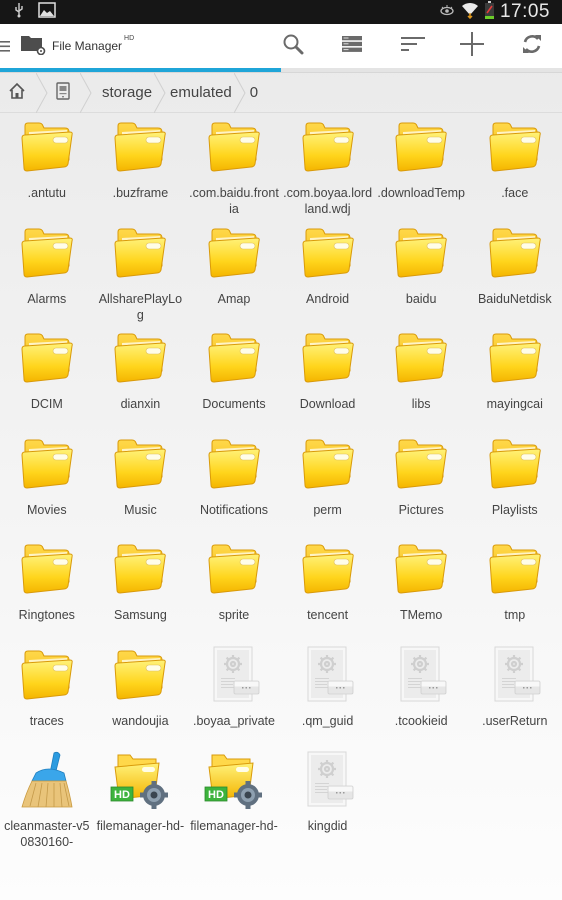 The width and height of the screenshot is (562, 900). What do you see at coordinates (524, 11) in the screenshot?
I see `clock: 17:05` at bounding box center [524, 11].